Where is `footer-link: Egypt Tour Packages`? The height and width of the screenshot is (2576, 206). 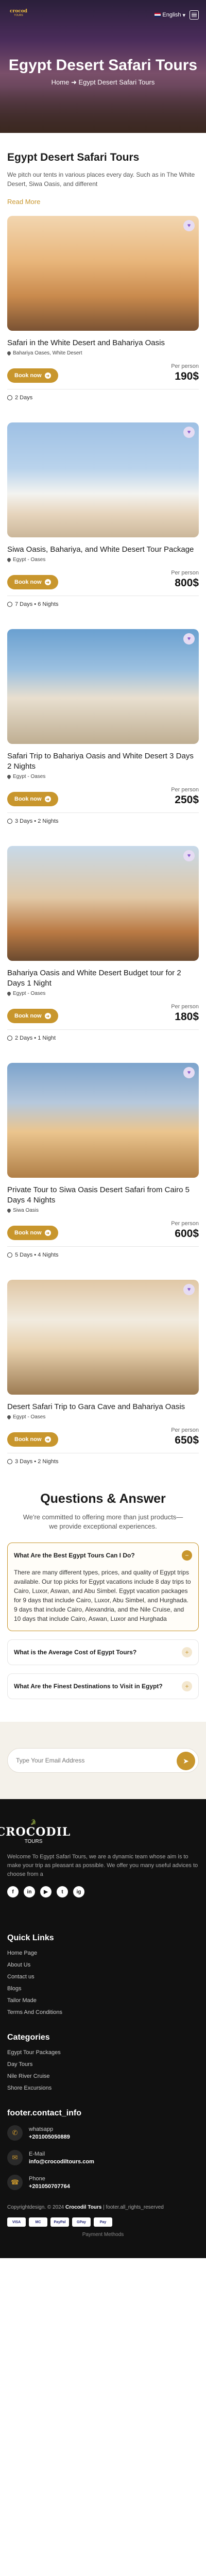
footer-link: Egypt Tour Packages is located at coordinates (103, 2052).